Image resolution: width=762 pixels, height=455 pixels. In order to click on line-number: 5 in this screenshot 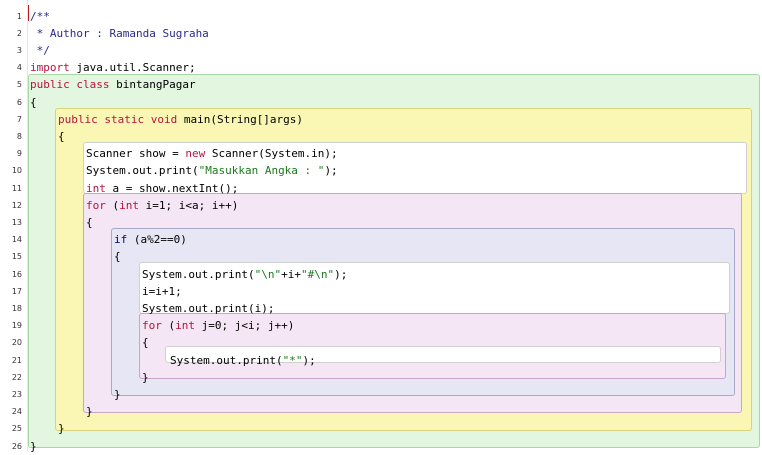, I will do `click(19, 85)`.